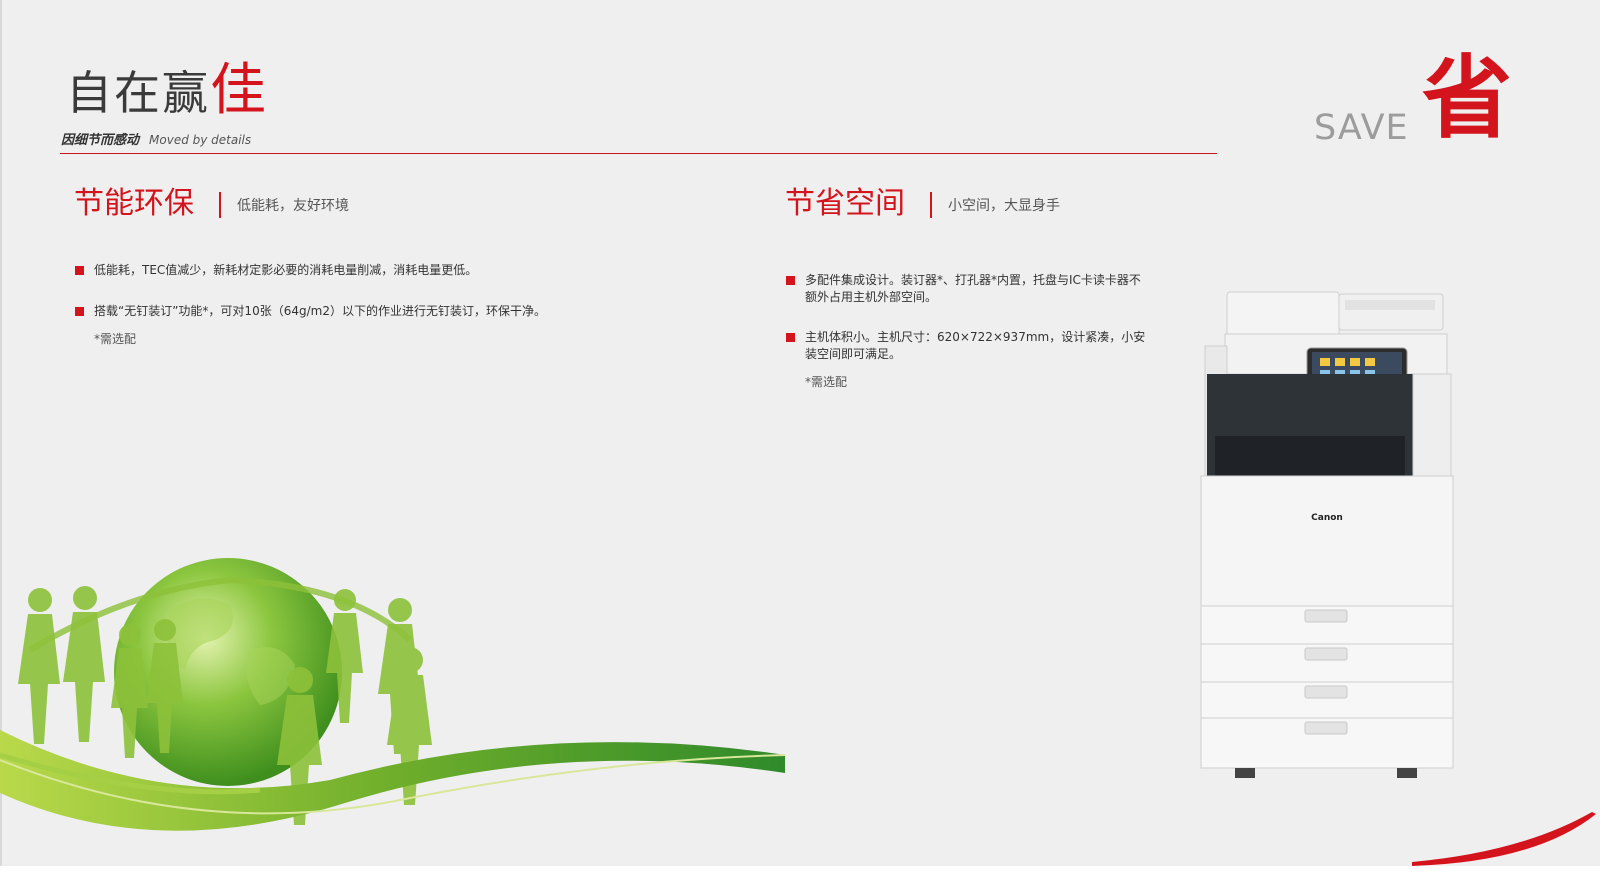  Describe the element at coordinates (826, 382) in the screenshot. I see `section-space-note: *需选配` at that location.